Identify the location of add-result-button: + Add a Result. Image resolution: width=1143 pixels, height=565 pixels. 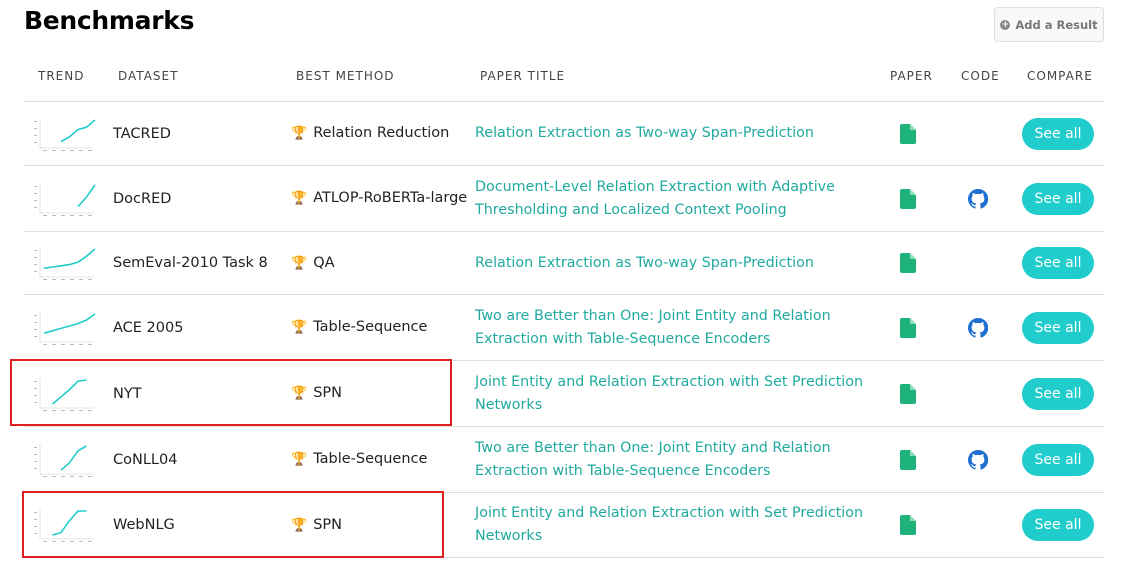
(1049, 24).